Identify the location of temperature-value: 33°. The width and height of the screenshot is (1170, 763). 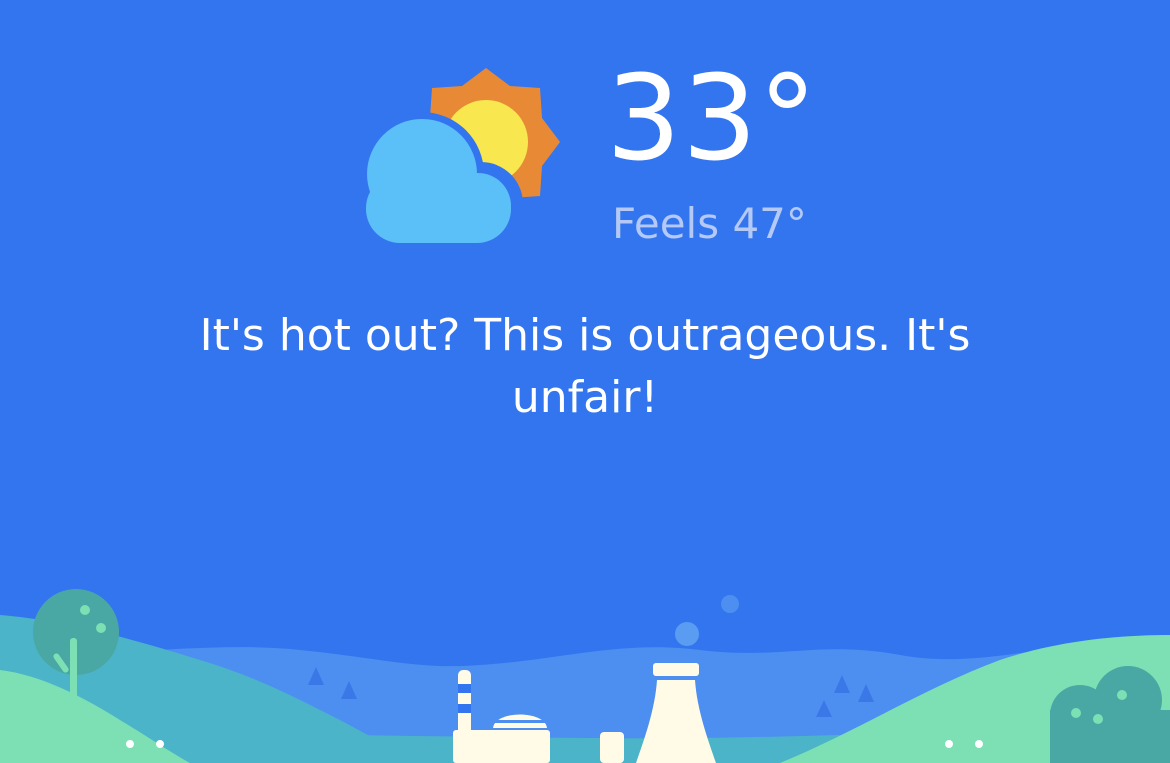
(712, 118).